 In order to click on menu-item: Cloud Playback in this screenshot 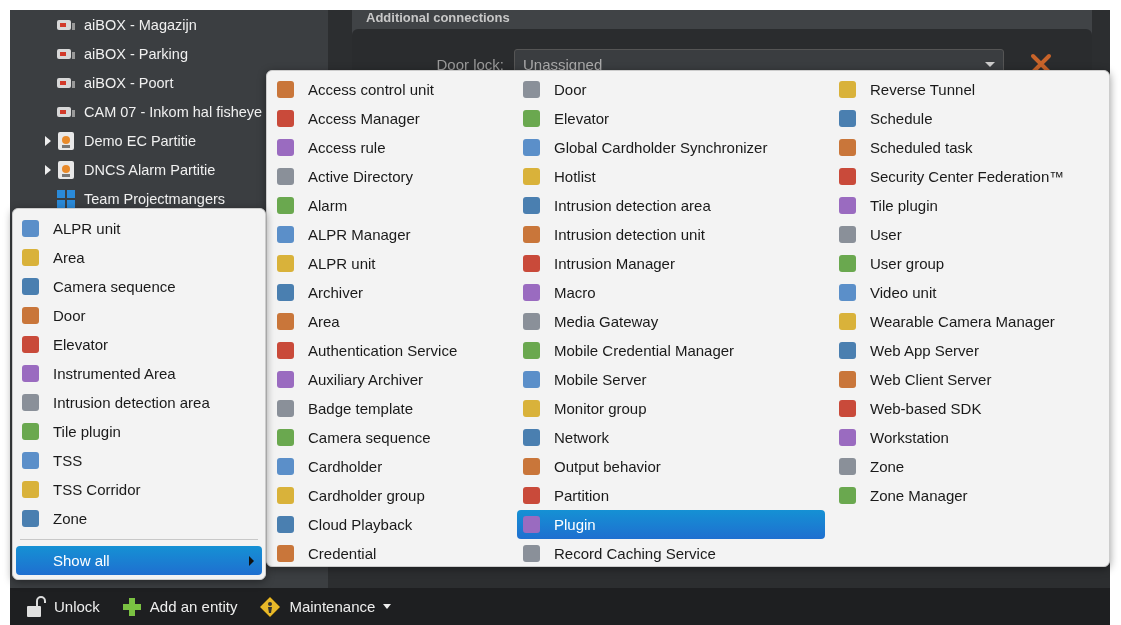, I will do `click(394, 524)`.